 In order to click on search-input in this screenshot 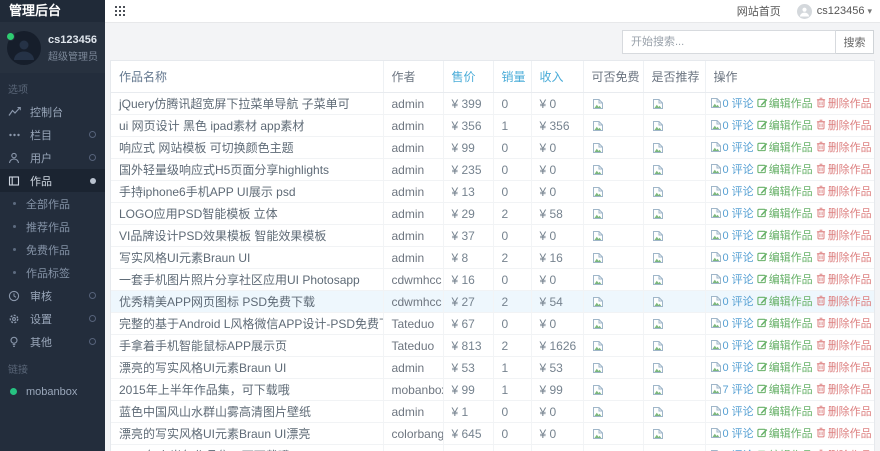, I will do `click(729, 42)`.